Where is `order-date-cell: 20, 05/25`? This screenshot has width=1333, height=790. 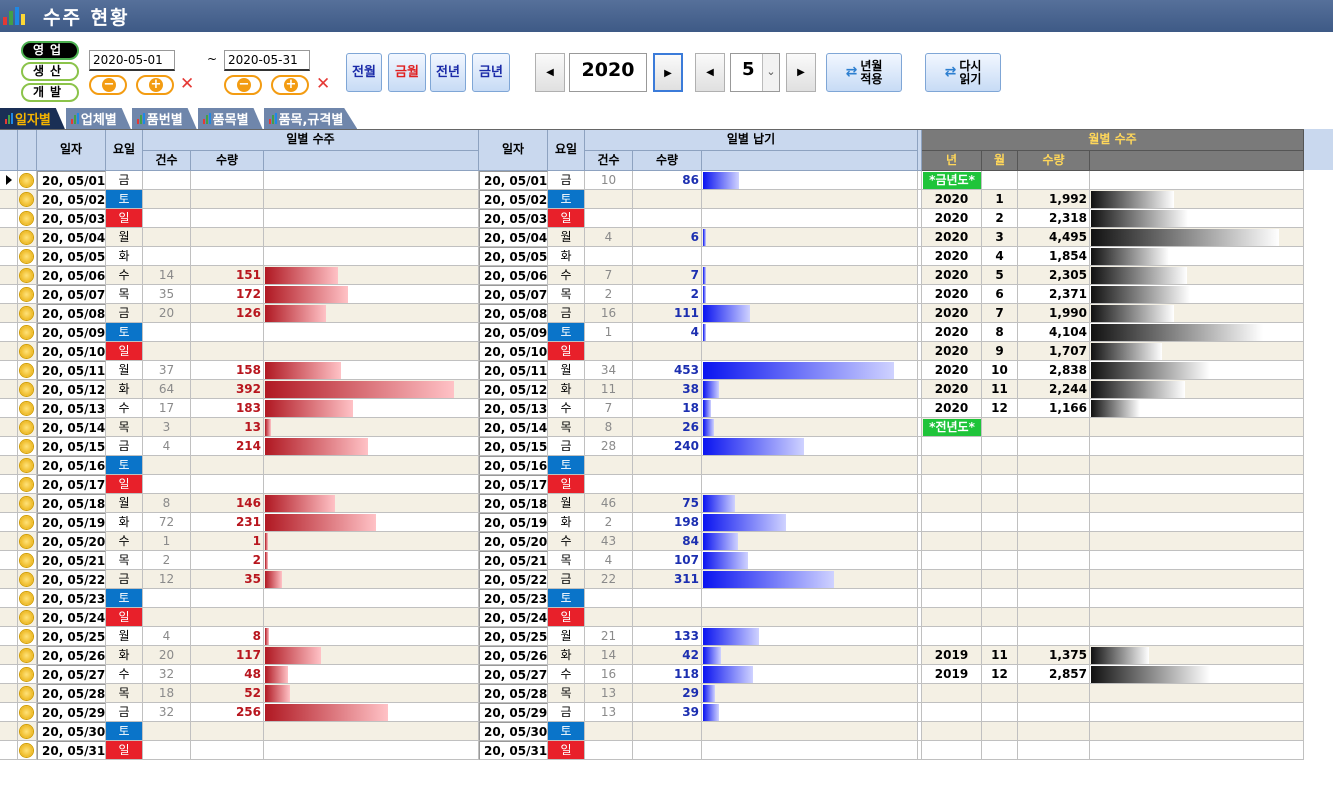
order-date-cell: 20, 05/25 is located at coordinates (71, 636).